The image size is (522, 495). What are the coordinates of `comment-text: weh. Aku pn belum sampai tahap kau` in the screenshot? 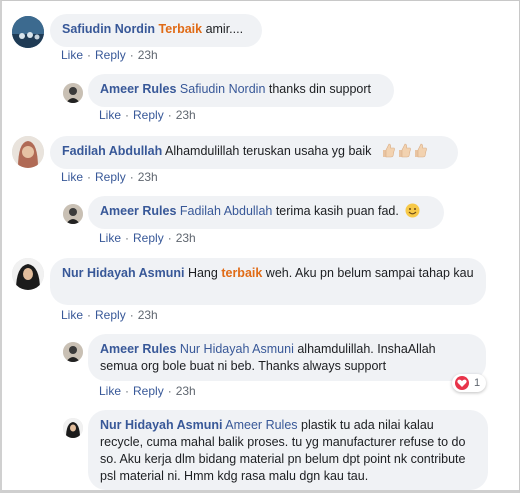 It's located at (368, 273).